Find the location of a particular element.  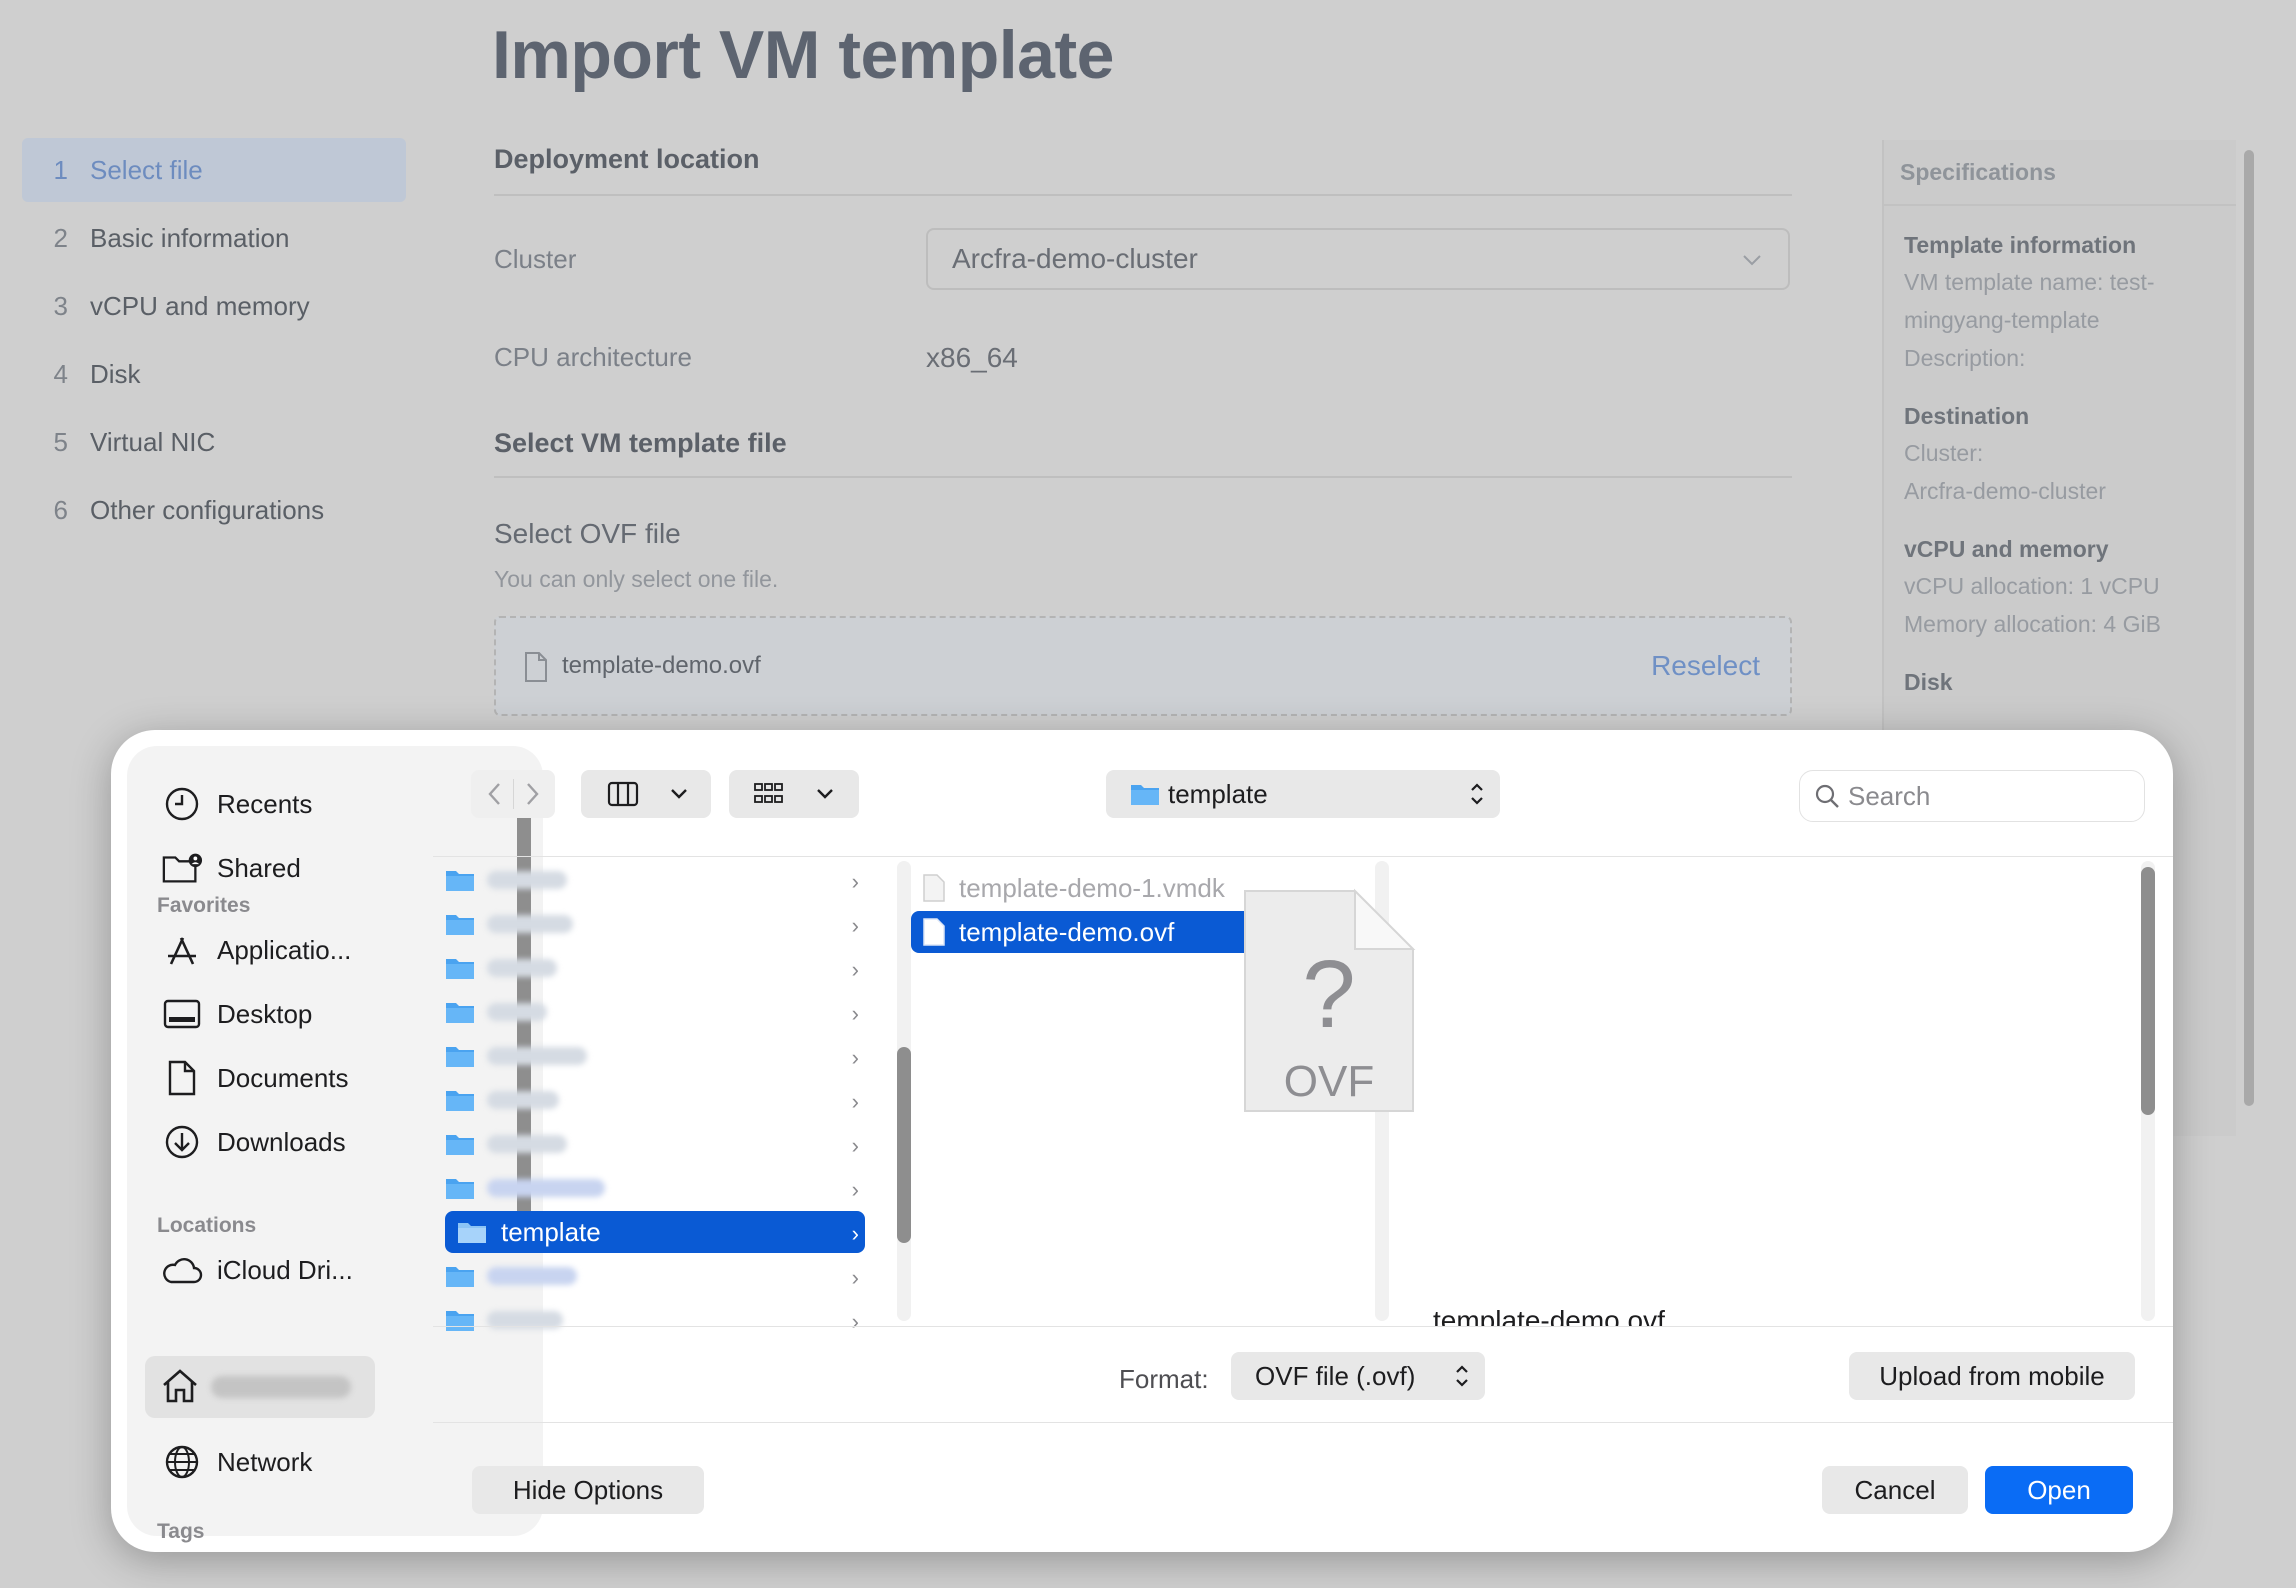

file-icon is located at coordinates (536, 667).